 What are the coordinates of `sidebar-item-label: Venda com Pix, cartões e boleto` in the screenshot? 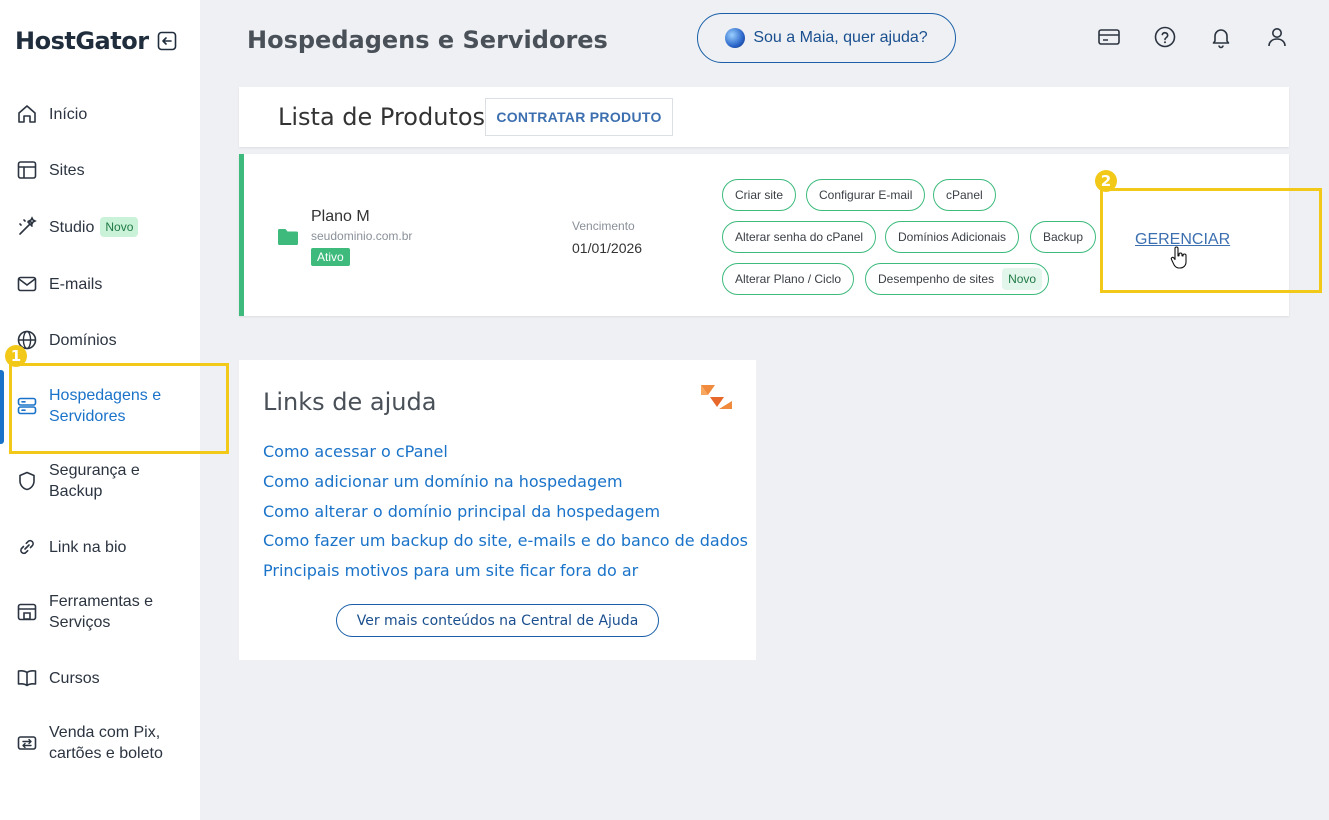 It's located at (106, 743).